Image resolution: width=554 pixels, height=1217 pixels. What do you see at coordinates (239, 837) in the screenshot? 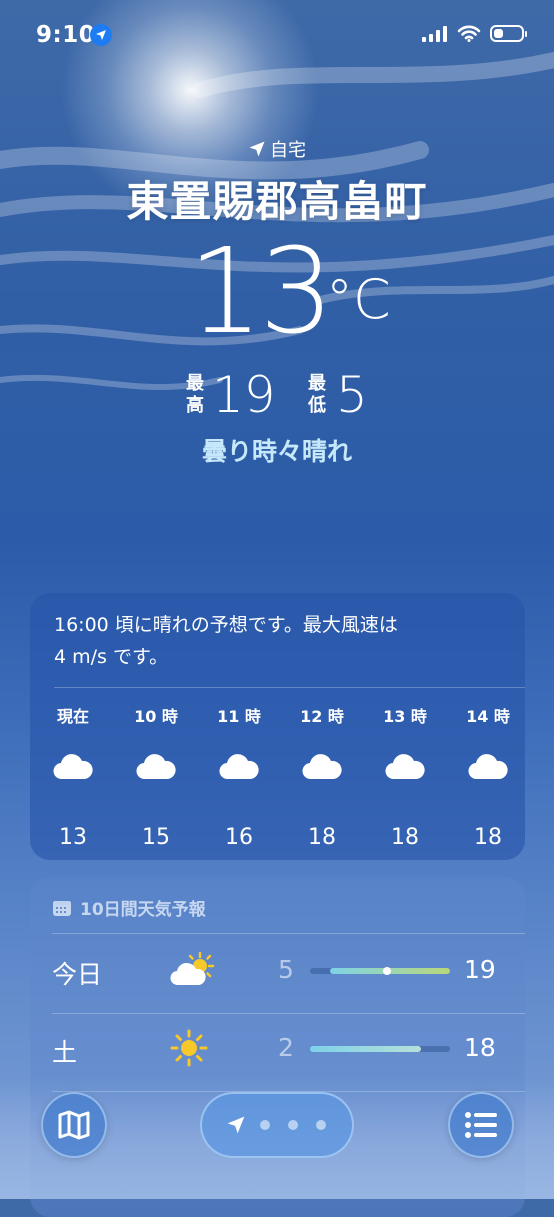
I see `hour-temp: 16` at bounding box center [239, 837].